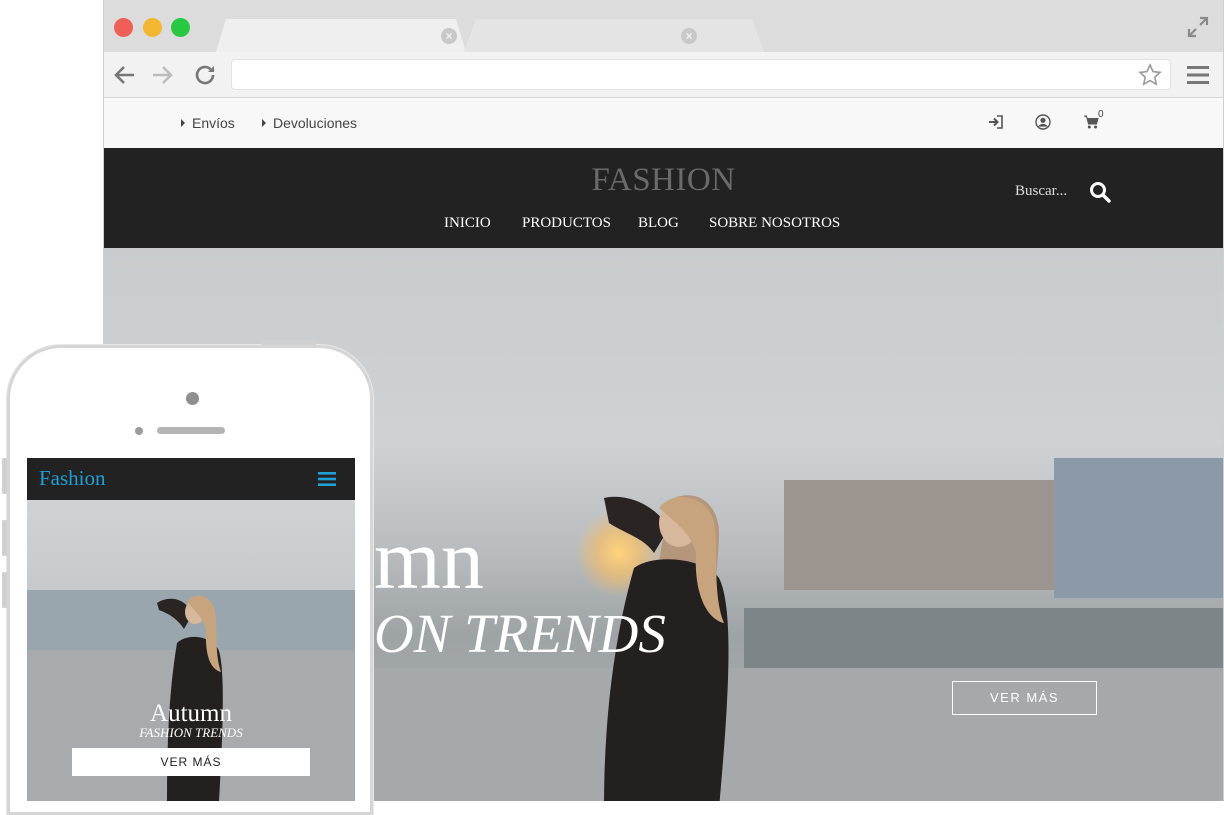 The width and height of the screenshot is (1224, 815). Describe the element at coordinates (1198, 75) in the screenshot. I see `hamburger-menu-icon` at that location.